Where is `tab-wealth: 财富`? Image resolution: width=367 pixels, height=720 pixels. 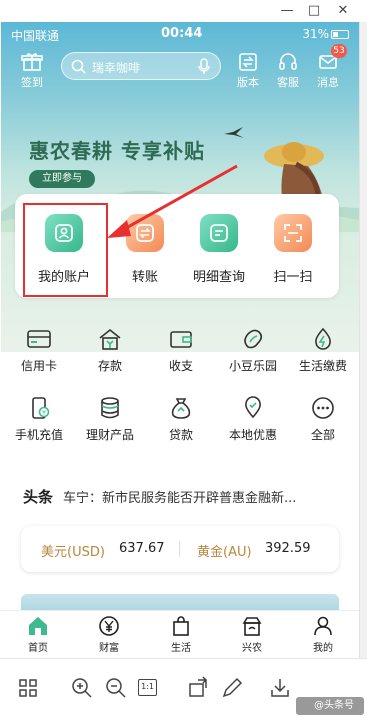
tab-wealth: 财富 is located at coordinates (109, 634).